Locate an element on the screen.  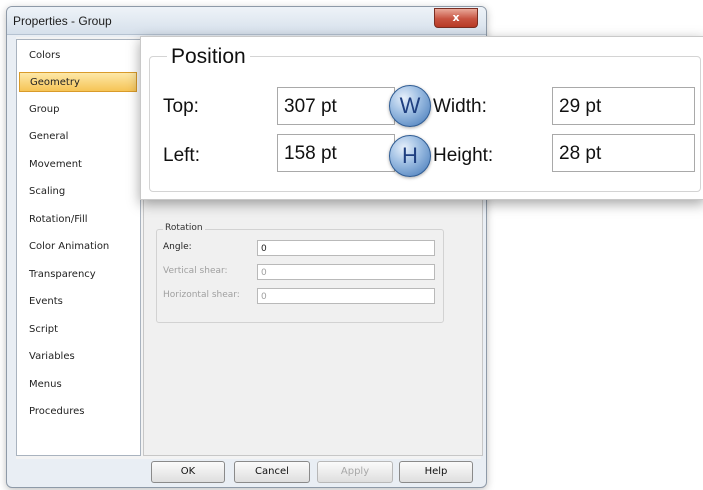
nav-item-rotation-fill: Rotation/Fill is located at coordinates (78, 220).